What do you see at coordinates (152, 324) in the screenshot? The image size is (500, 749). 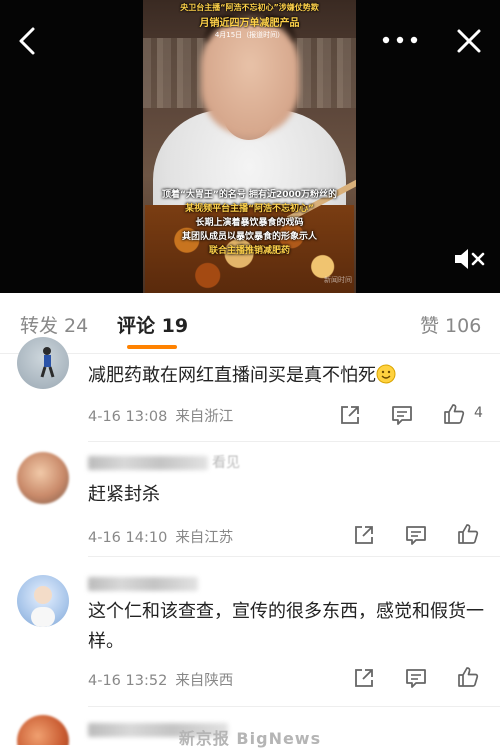 I see `tab-comments: 评论 19` at bounding box center [152, 324].